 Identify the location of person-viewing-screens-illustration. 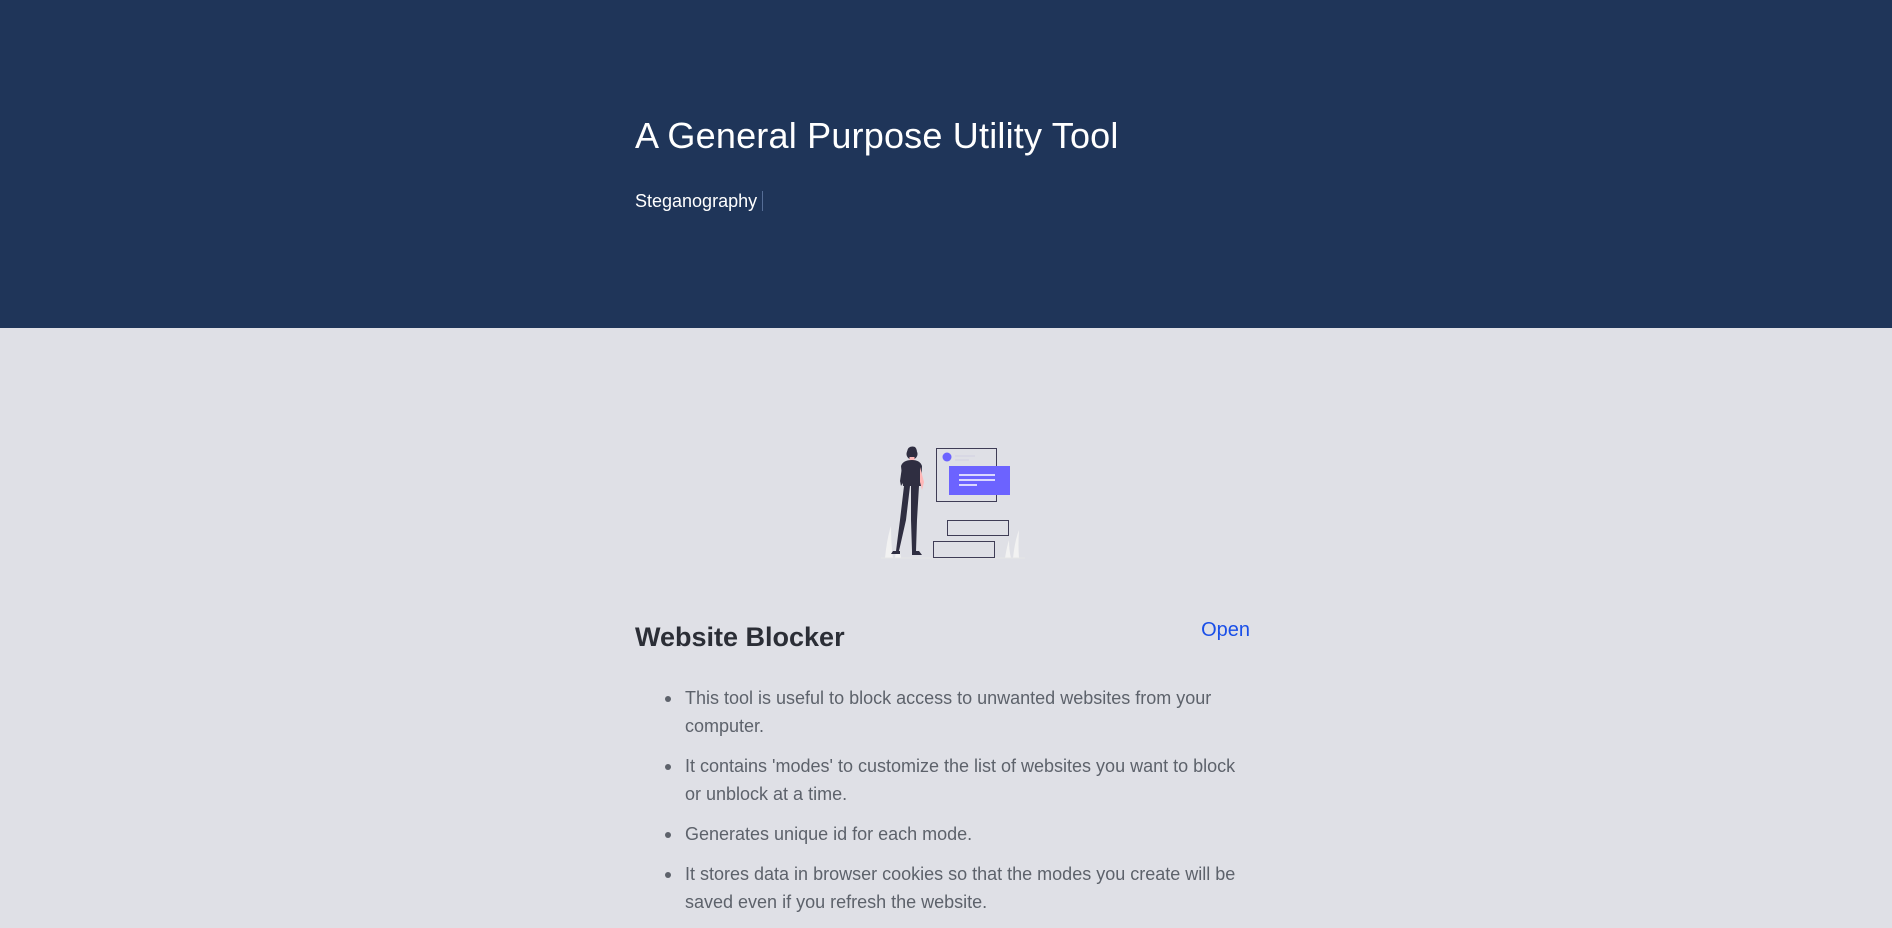
(953, 502).